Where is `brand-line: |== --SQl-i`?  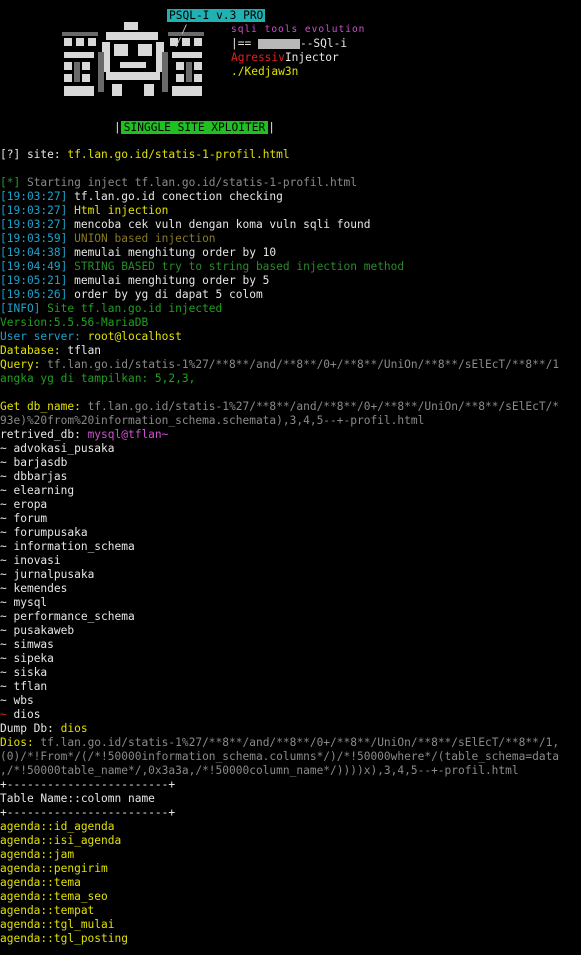 brand-line: |== --SQl-i is located at coordinates (289, 43).